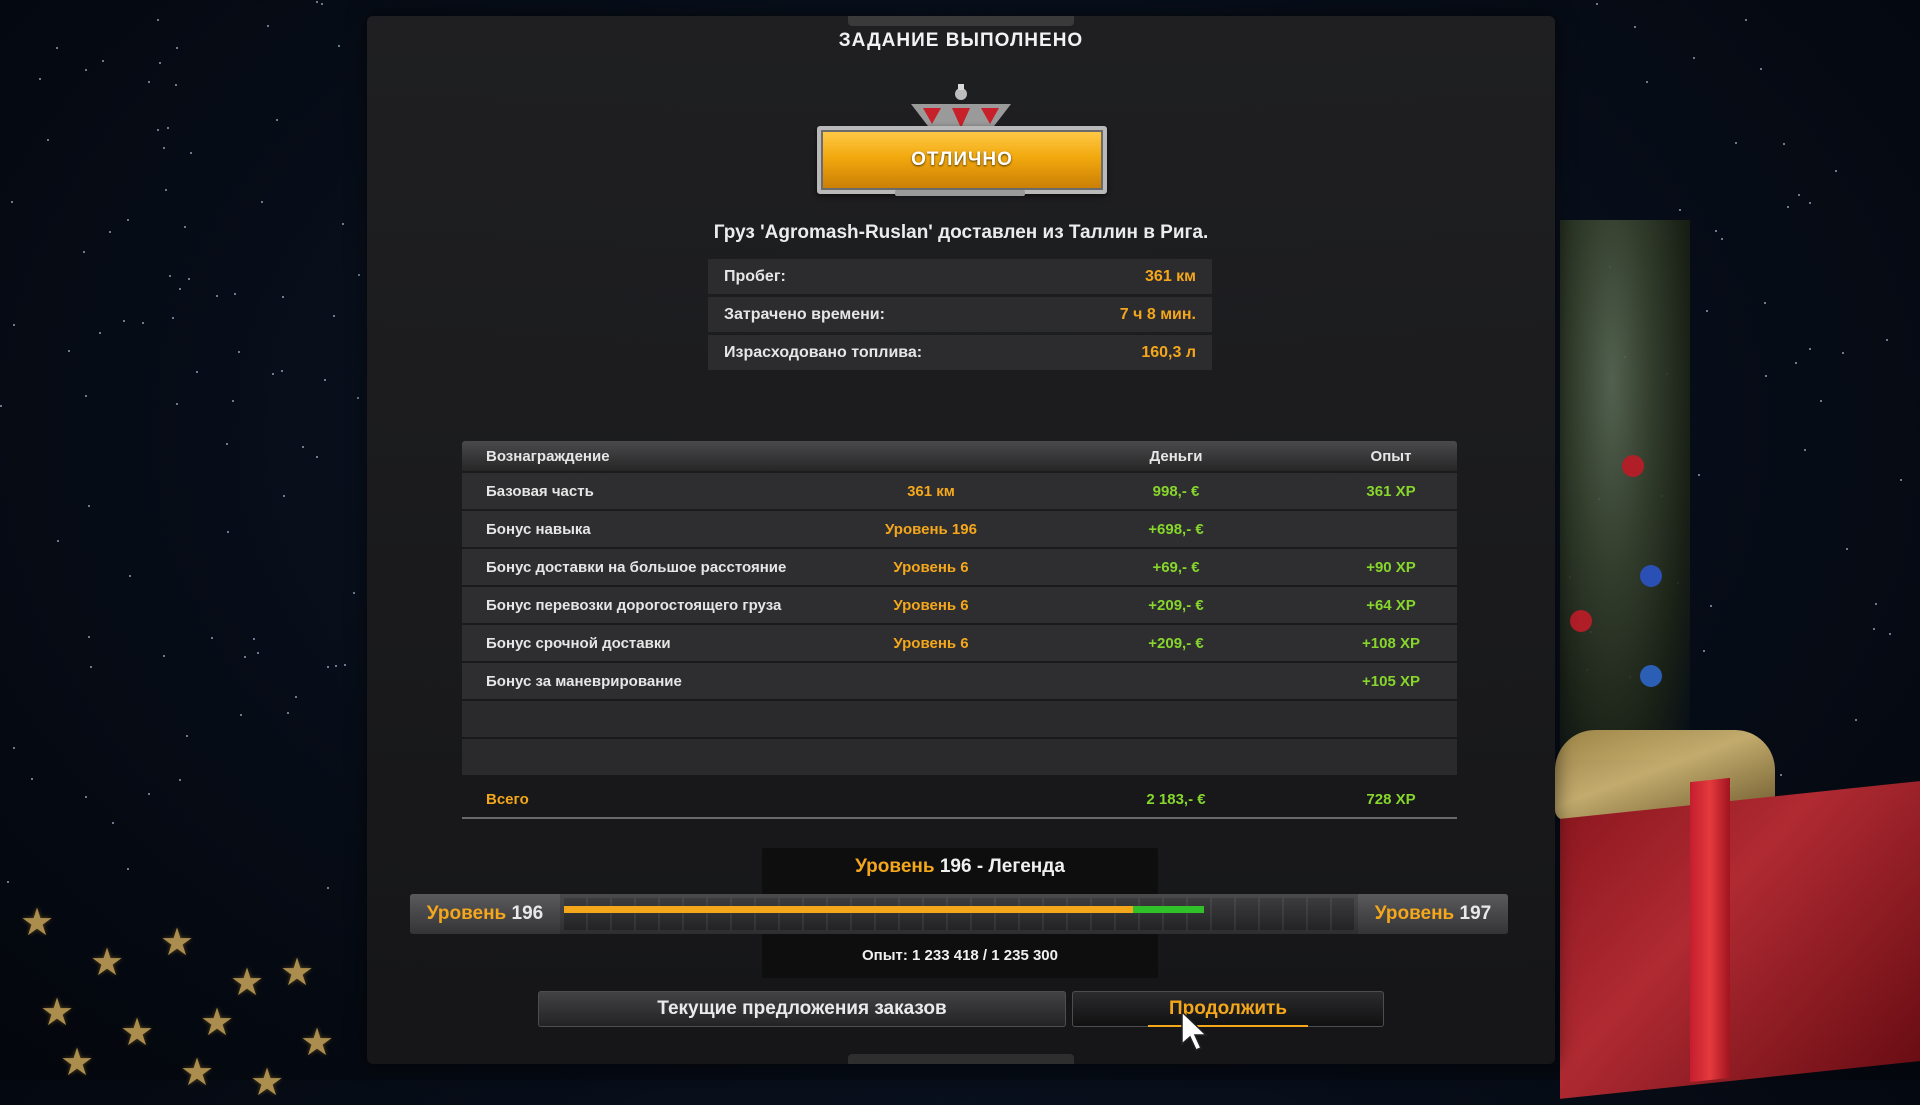 The width and height of the screenshot is (1920, 1105). I want to click on rating-label: ОТЛИЧНО, so click(962, 159).